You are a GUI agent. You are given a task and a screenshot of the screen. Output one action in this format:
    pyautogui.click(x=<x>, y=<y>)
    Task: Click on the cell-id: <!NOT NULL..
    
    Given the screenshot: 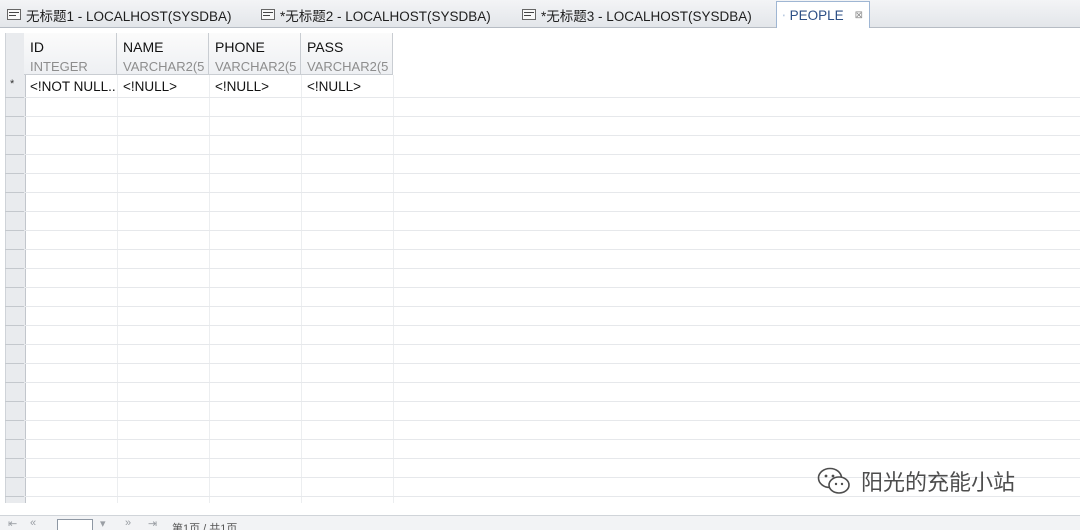 What is the action you would take?
    pyautogui.click(x=73, y=86)
    